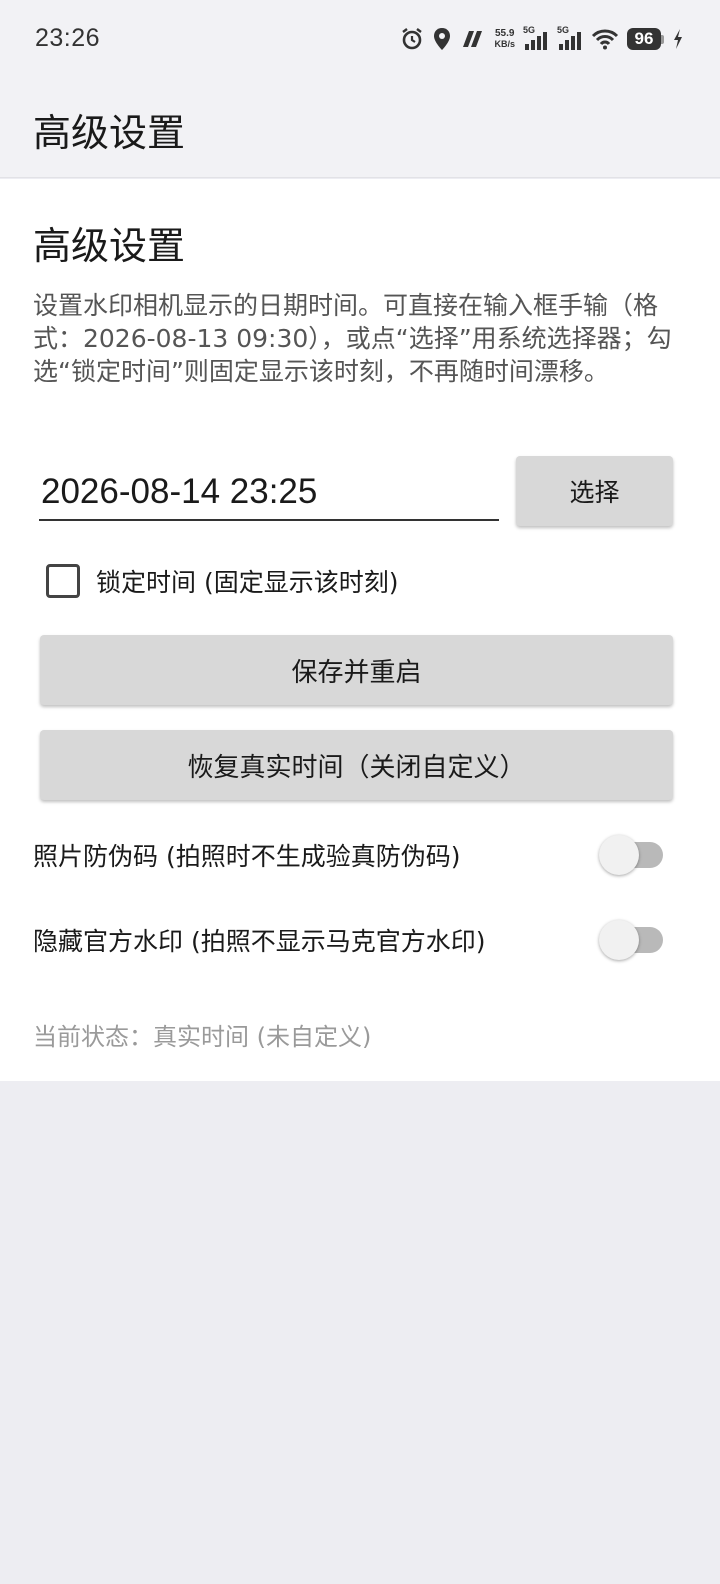 This screenshot has width=720, height=1584. I want to click on hide-watermark-label: 隐藏官方水印 (拍照不显示马克官方水印), so click(259, 941).